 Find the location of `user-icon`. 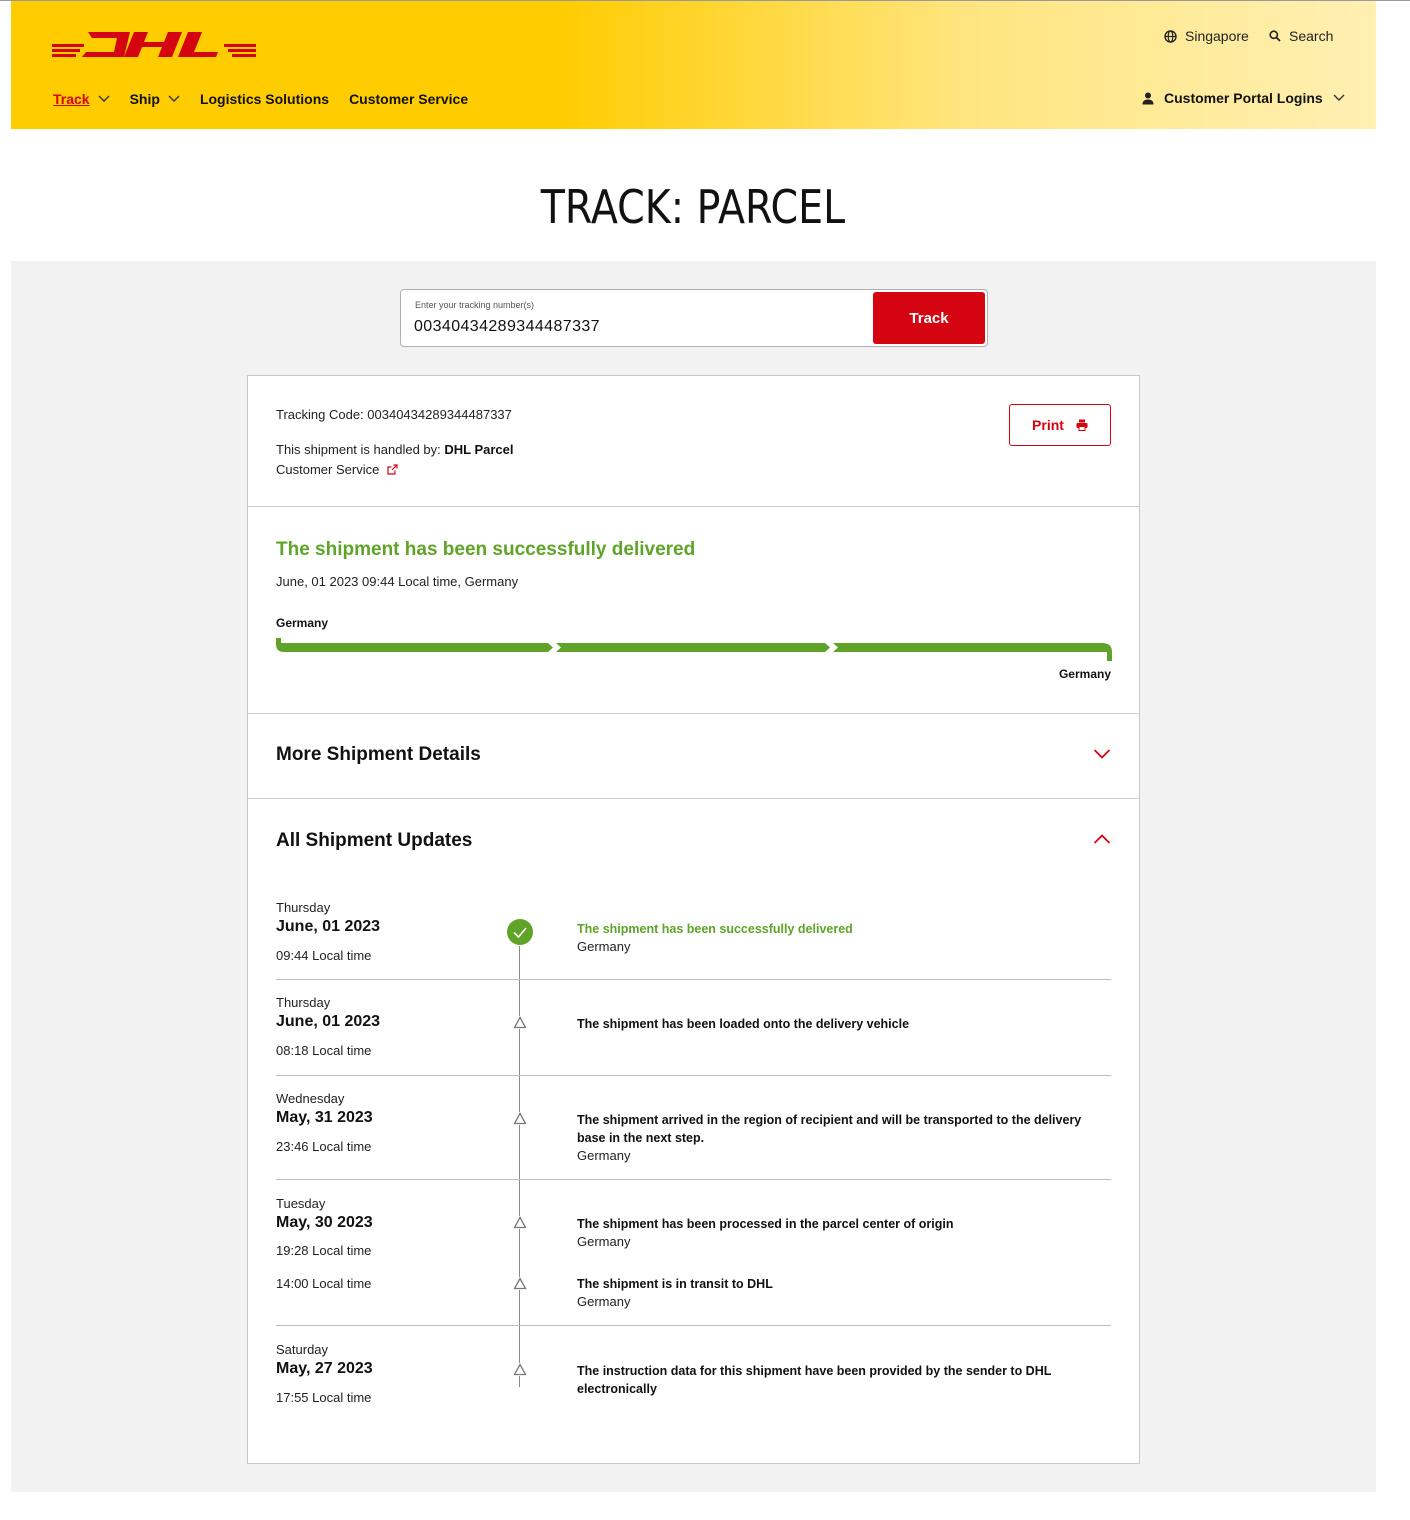

user-icon is located at coordinates (1148, 98).